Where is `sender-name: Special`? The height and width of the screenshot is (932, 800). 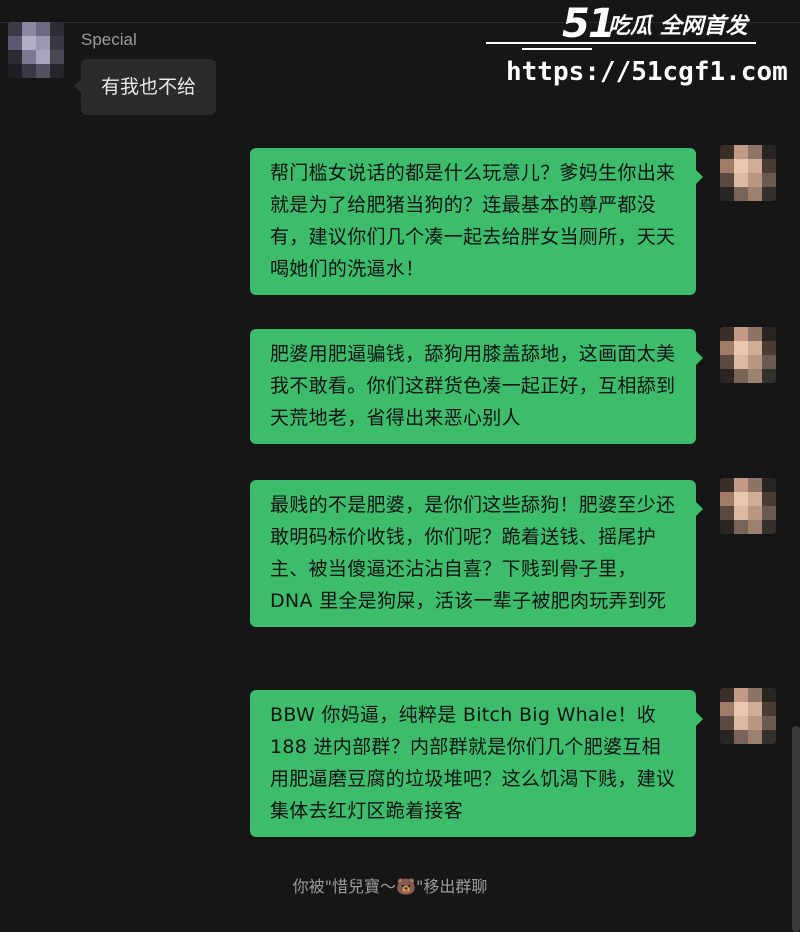
sender-name: Special is located at coordinates (109, 39).